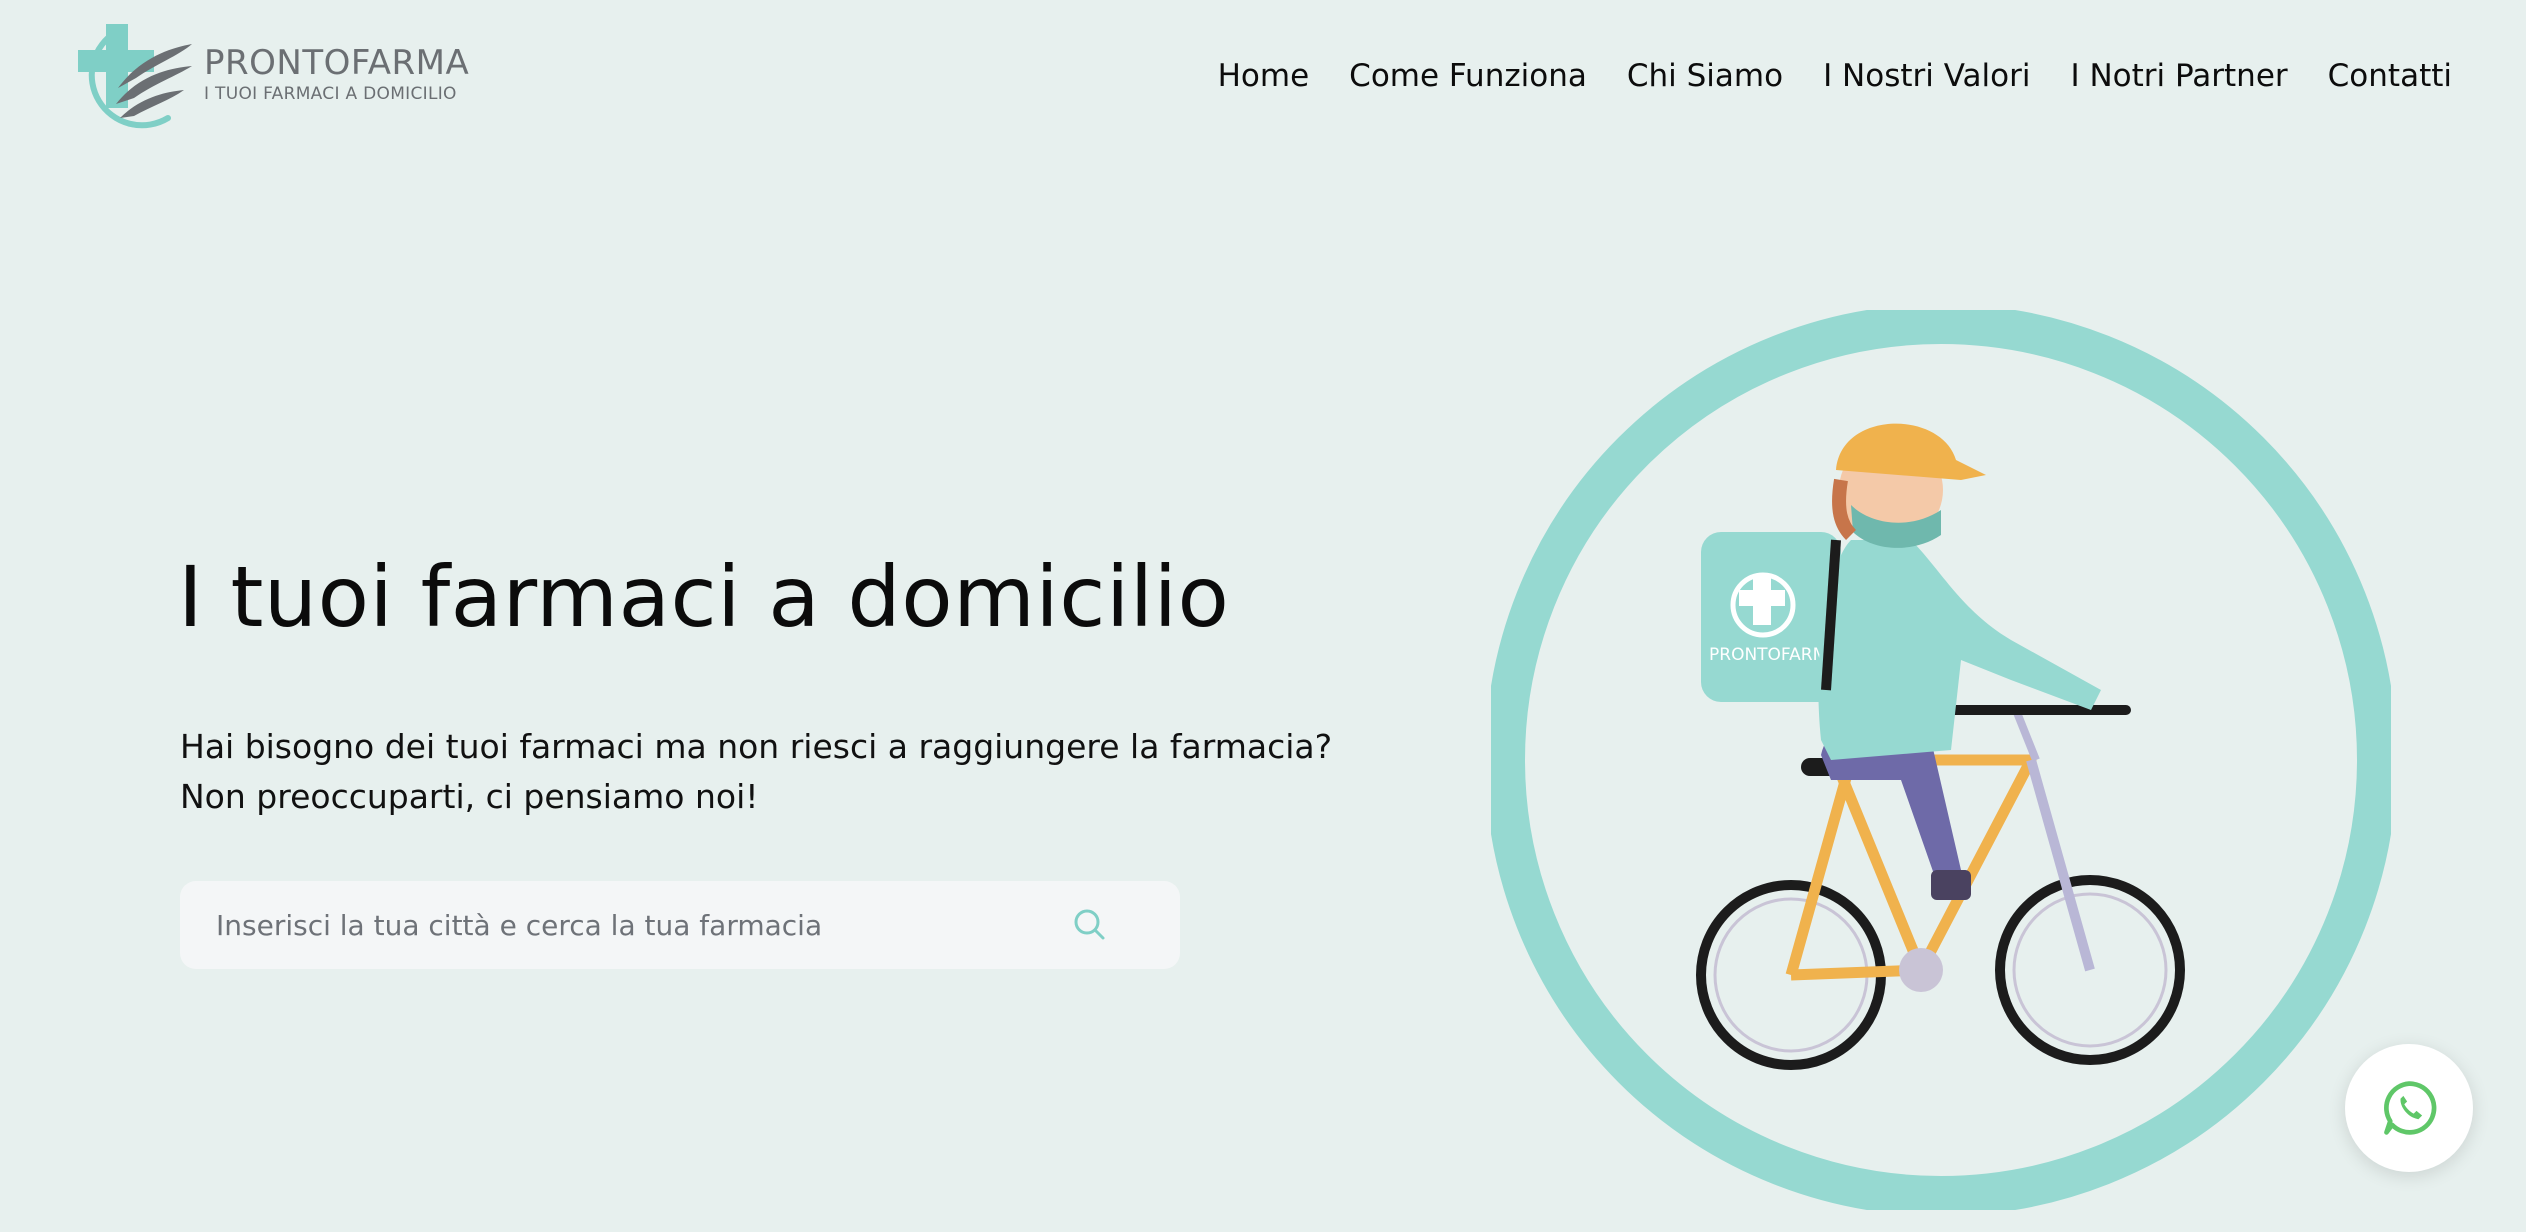  I want to click on pharmacy-search-bar, so click(680, 925).